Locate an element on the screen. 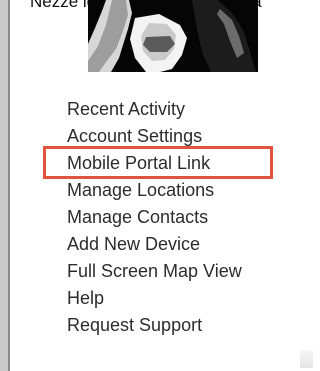  menu-item-request-support: Request Support is located at coordinates (154, 325).